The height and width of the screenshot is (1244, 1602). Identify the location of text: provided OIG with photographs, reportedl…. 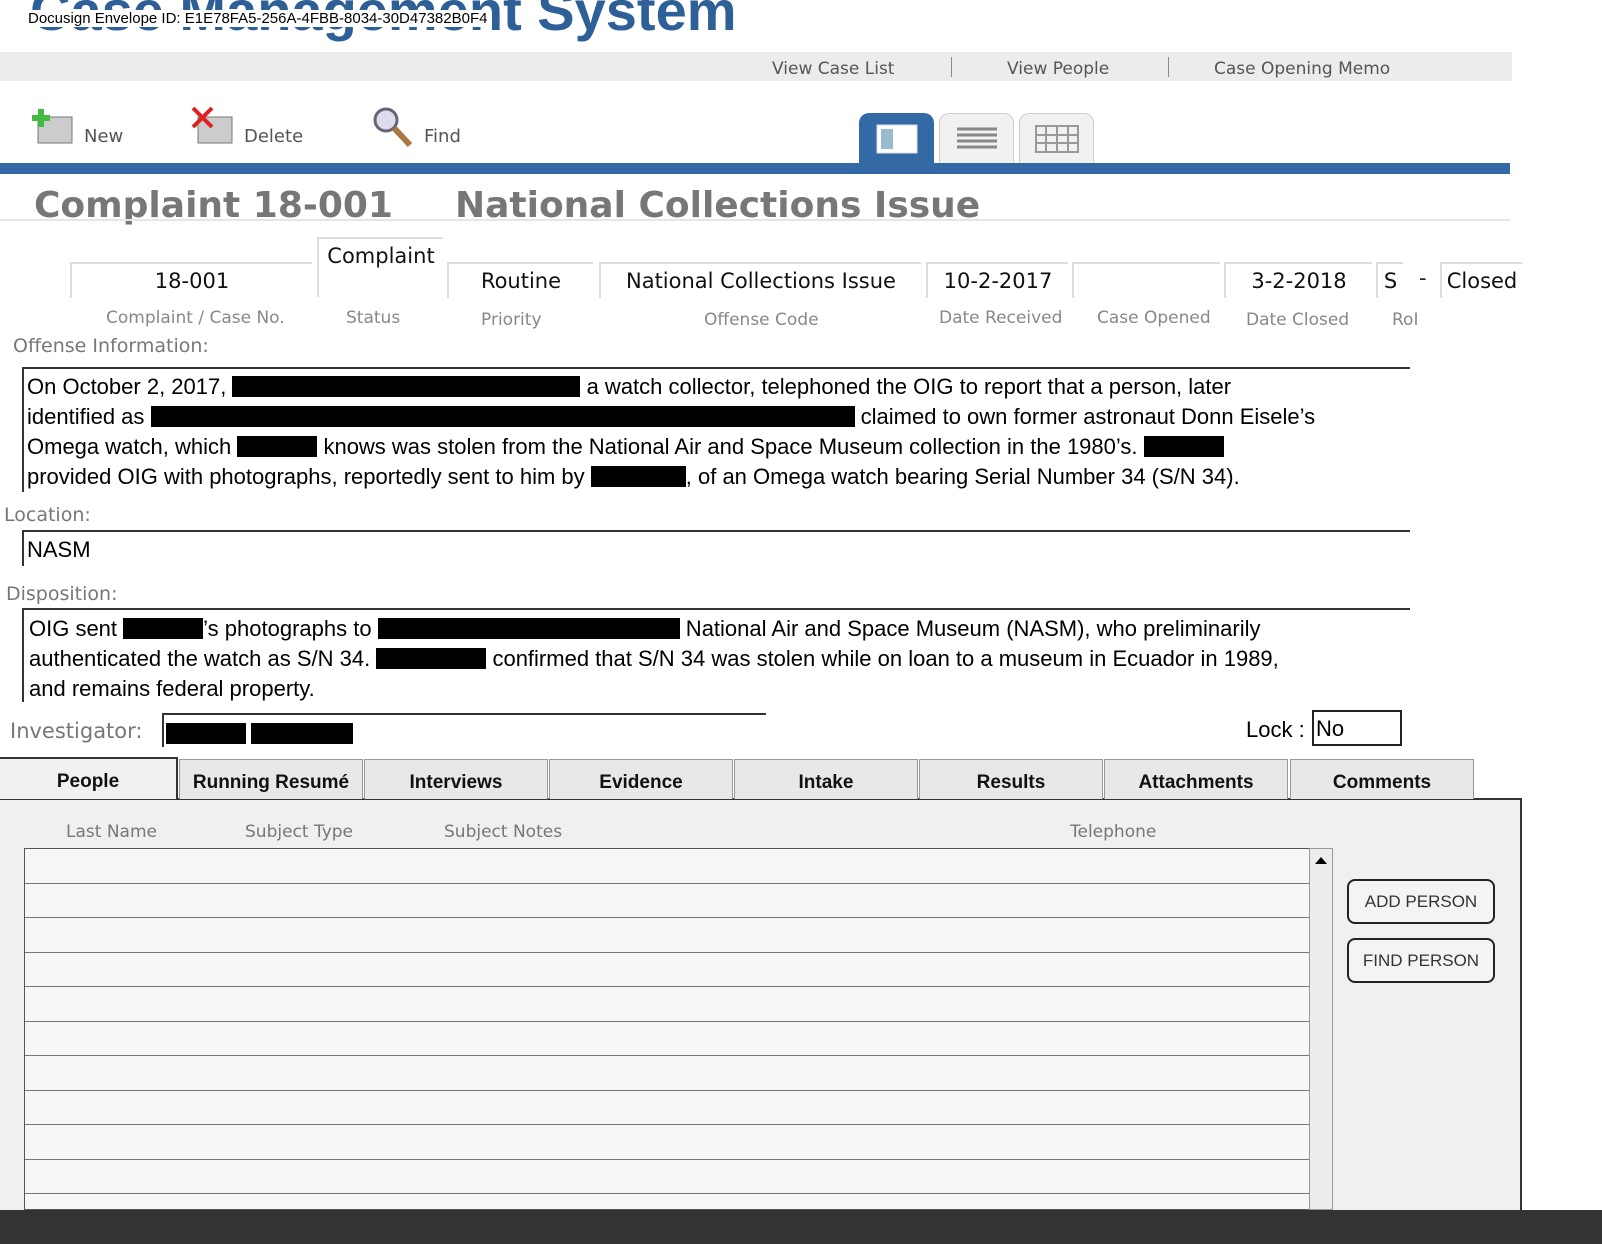
(306, 476).